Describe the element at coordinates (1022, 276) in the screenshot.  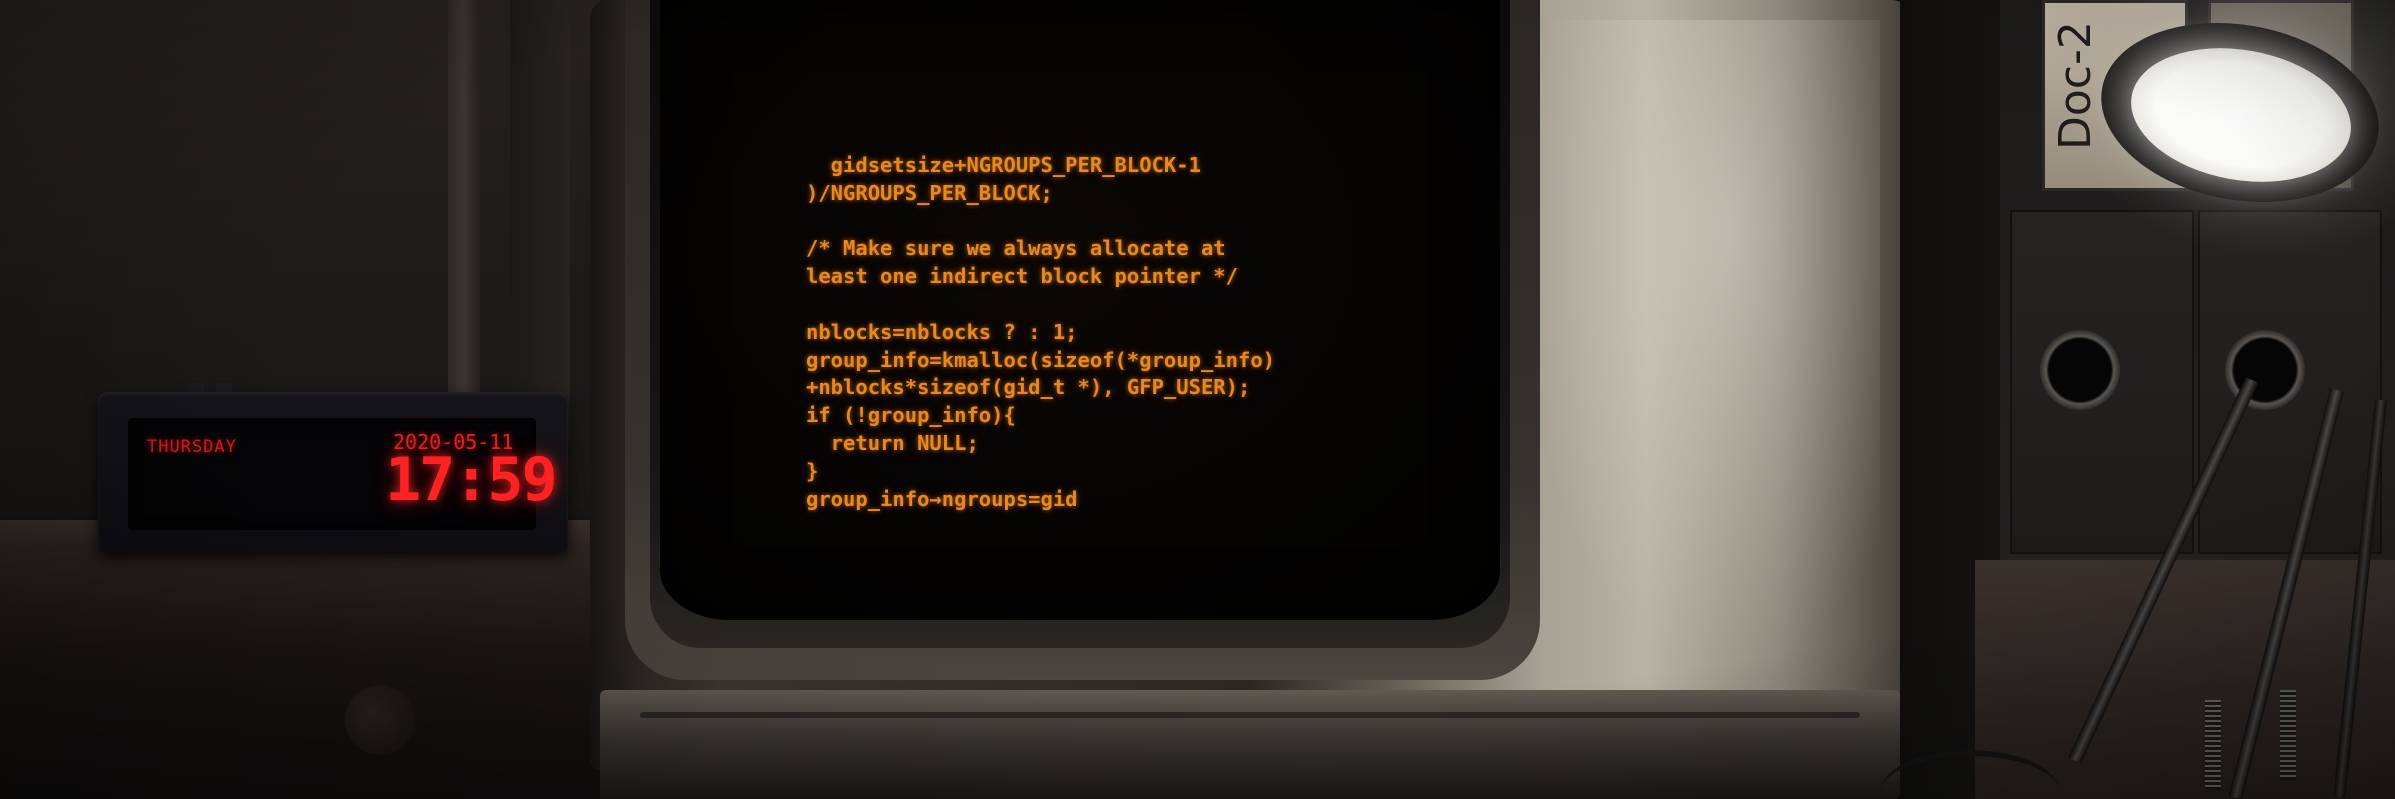
I see `code-line: least one indirect block pointer */` at that location.